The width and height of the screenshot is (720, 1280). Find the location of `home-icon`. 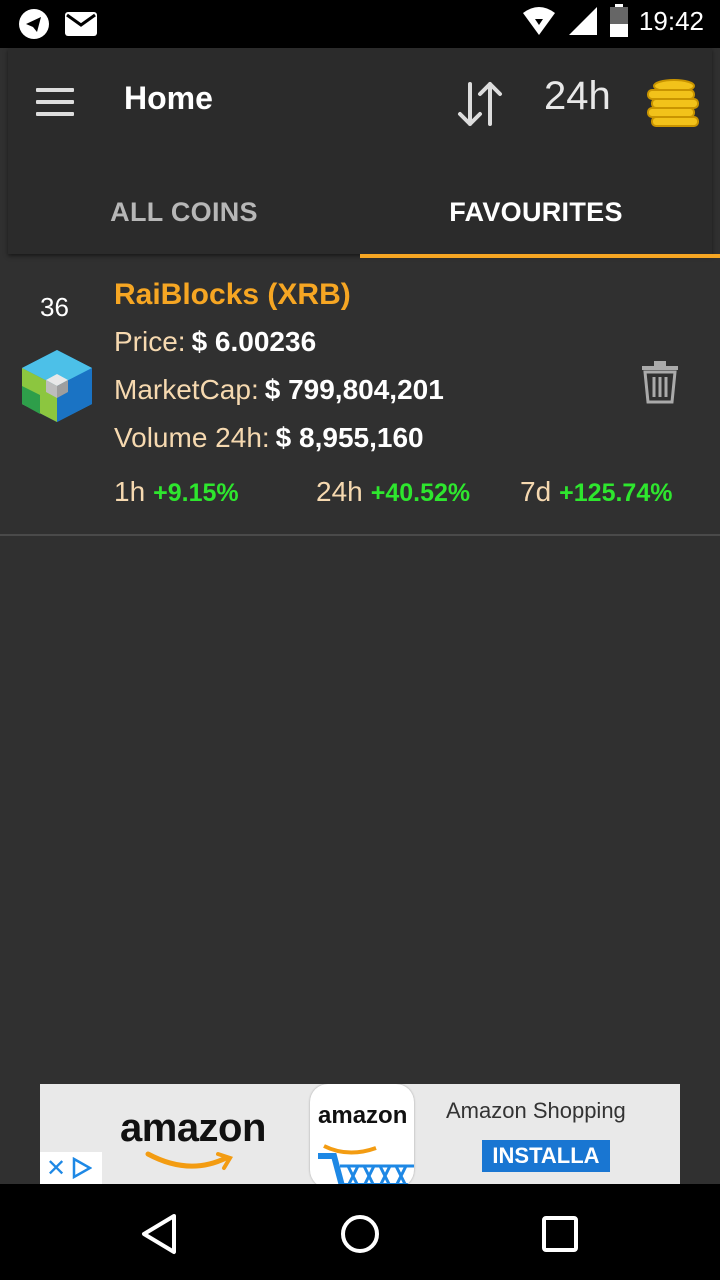

home-icon is located at coordinates (360, 1234).